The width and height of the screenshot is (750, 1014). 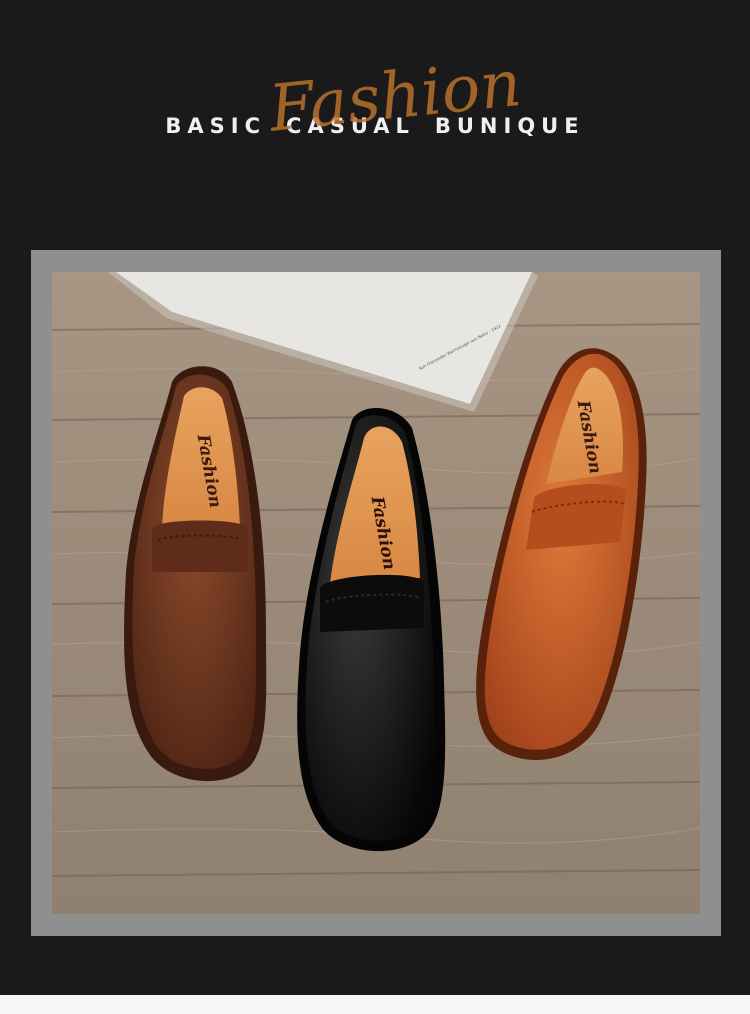 What do you see at coordinates (375, 1004) in the screenshot?
I see `bottom-strip` at bounding box center [375, 1004].